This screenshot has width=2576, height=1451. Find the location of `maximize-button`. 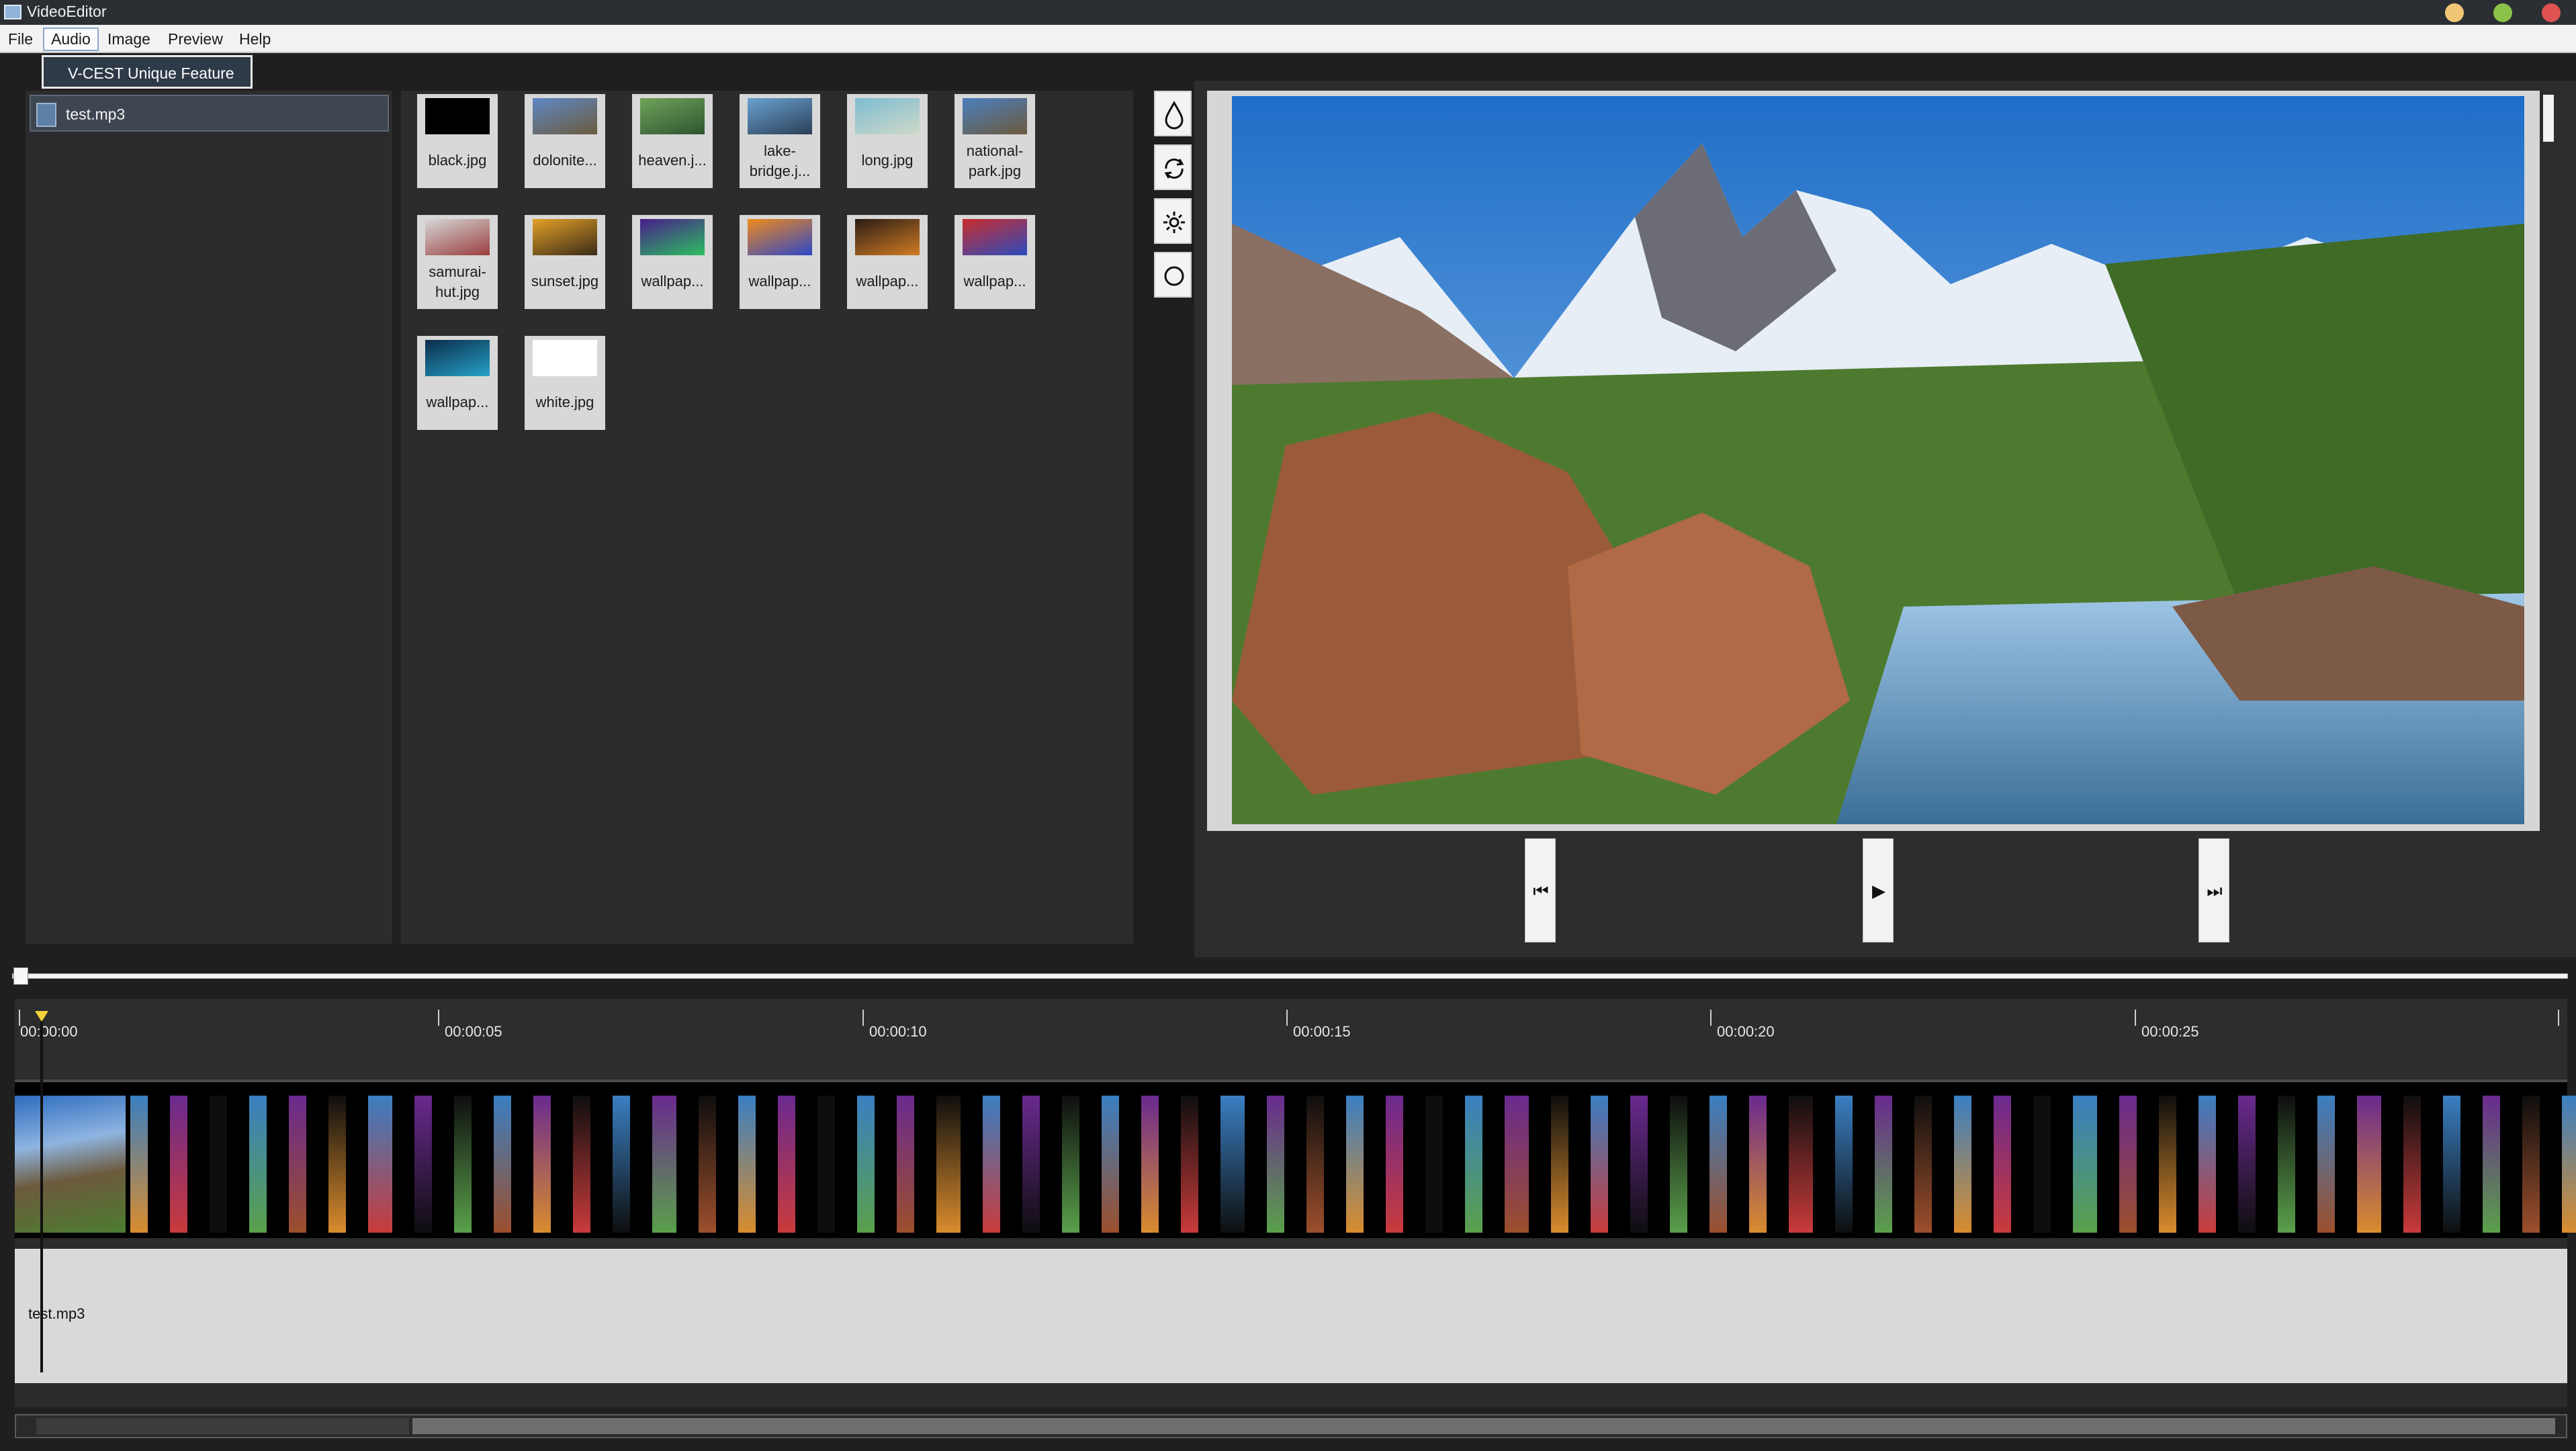

maximize-button is located at coordinates (2502, 12).